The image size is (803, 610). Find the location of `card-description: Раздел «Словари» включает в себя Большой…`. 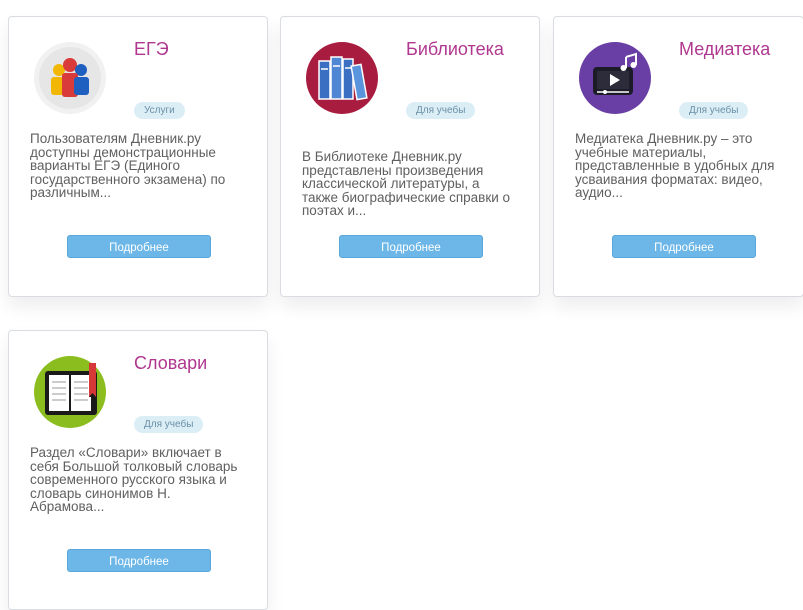

card-description: Раздел «Словари» включает в себя Большой… is located at coordinates (134, 480).